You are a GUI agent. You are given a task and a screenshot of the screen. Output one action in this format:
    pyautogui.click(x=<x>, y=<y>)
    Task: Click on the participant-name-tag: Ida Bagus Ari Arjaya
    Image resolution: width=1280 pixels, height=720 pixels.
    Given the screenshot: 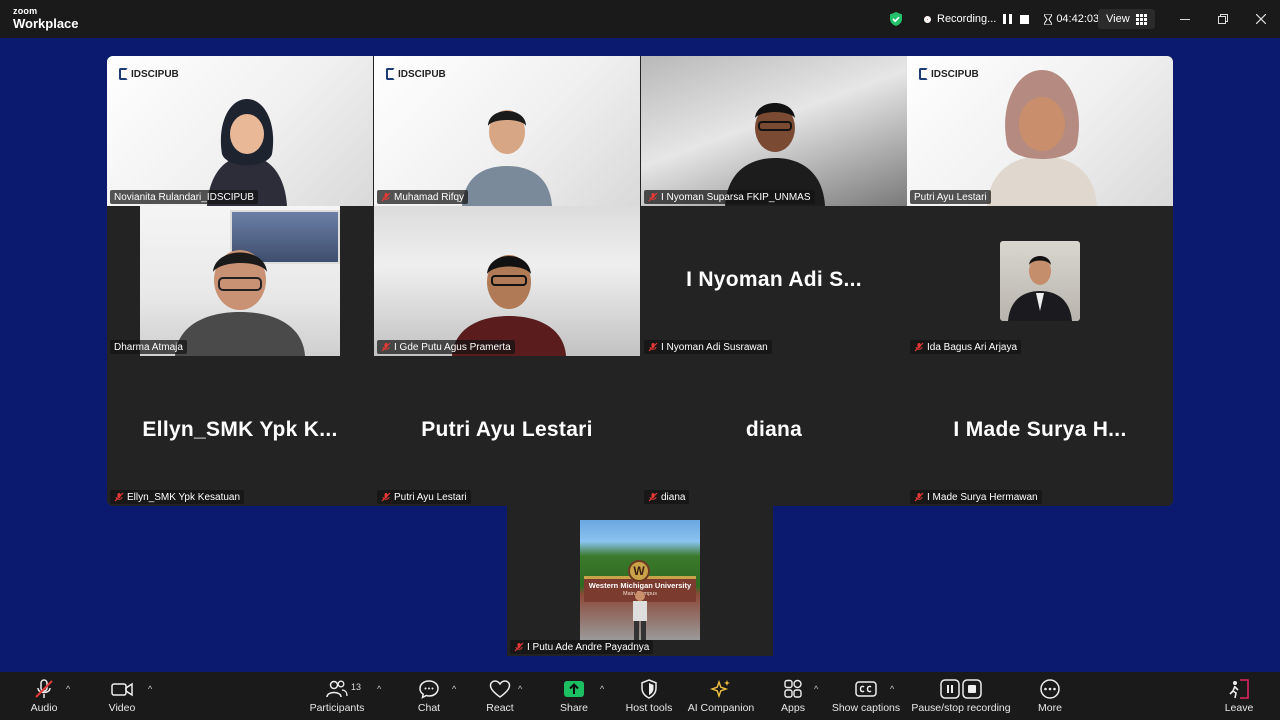 What is the action you would take?
    pyautogui.click(x=966, y=347)
    